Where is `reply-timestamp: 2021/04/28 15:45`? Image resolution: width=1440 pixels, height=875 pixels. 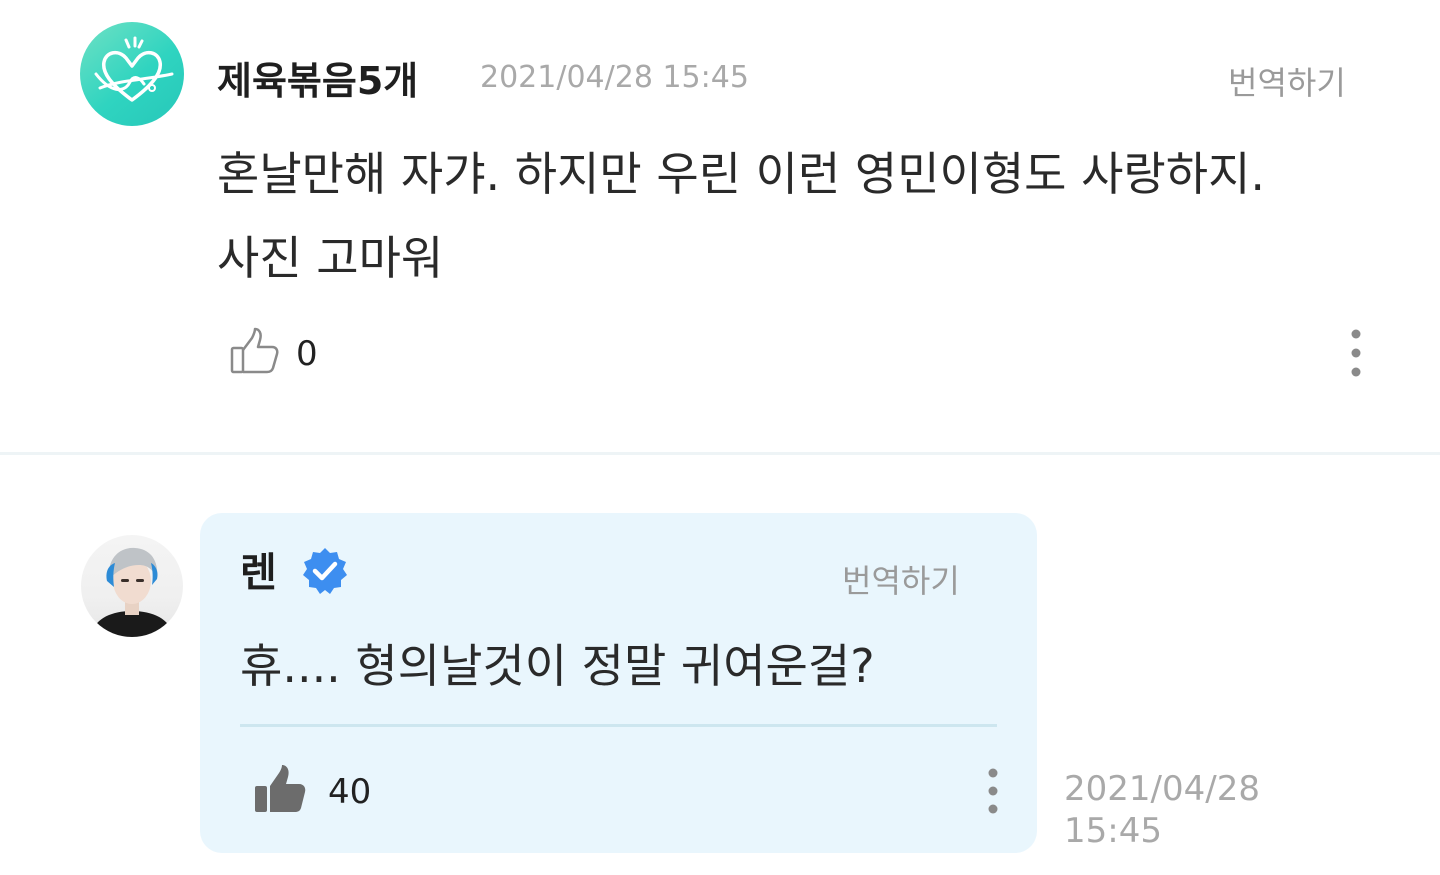 reply-timestamp: 2021/04/28 15:45 is located at coordinates (1174, 810).